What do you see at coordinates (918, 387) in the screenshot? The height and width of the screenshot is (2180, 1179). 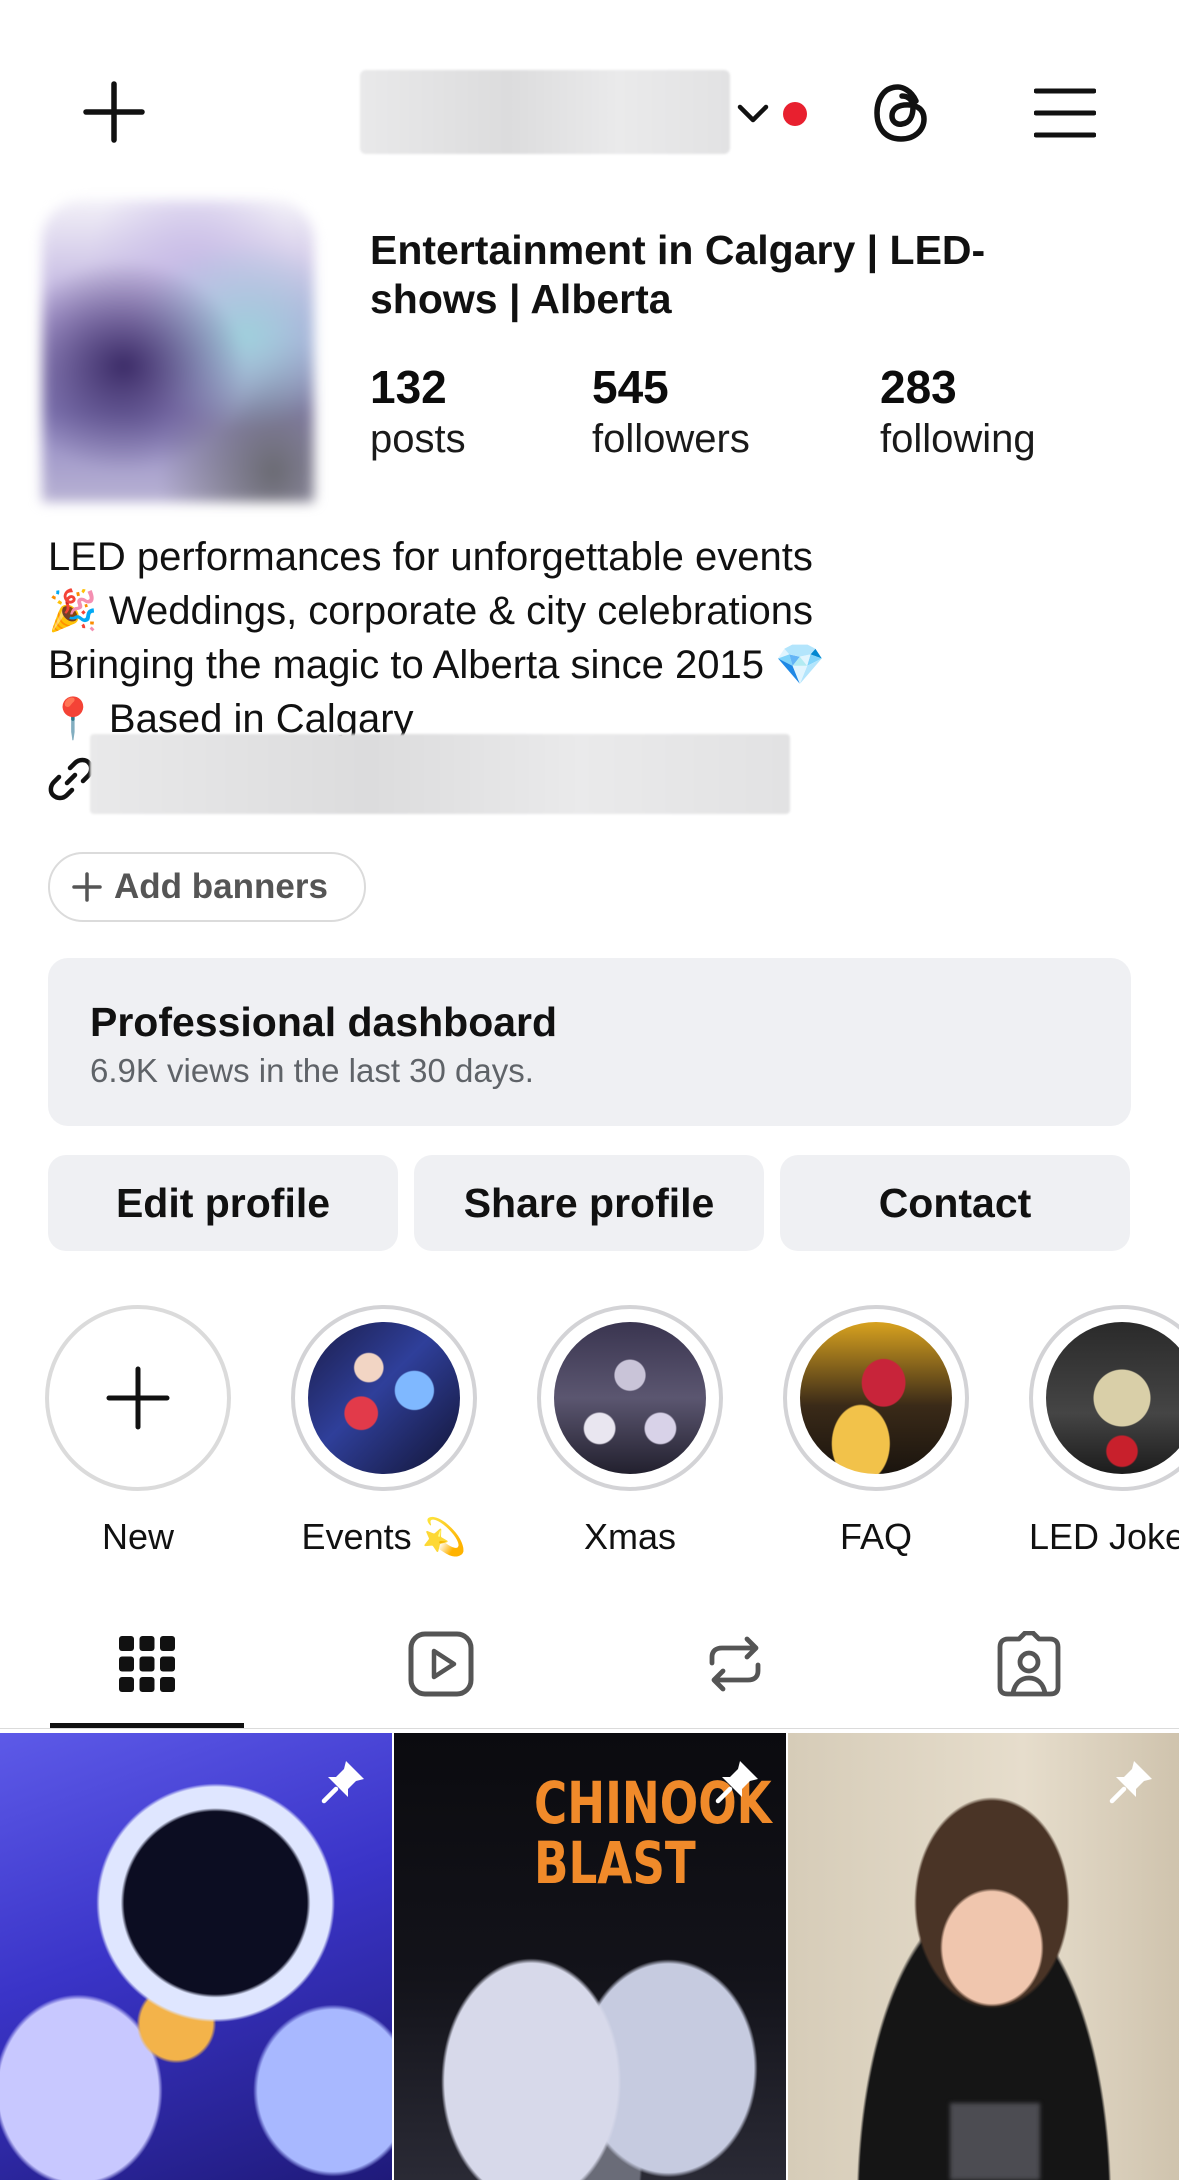 I see `stat-following-value: 283` at bounding box center [918, 387].